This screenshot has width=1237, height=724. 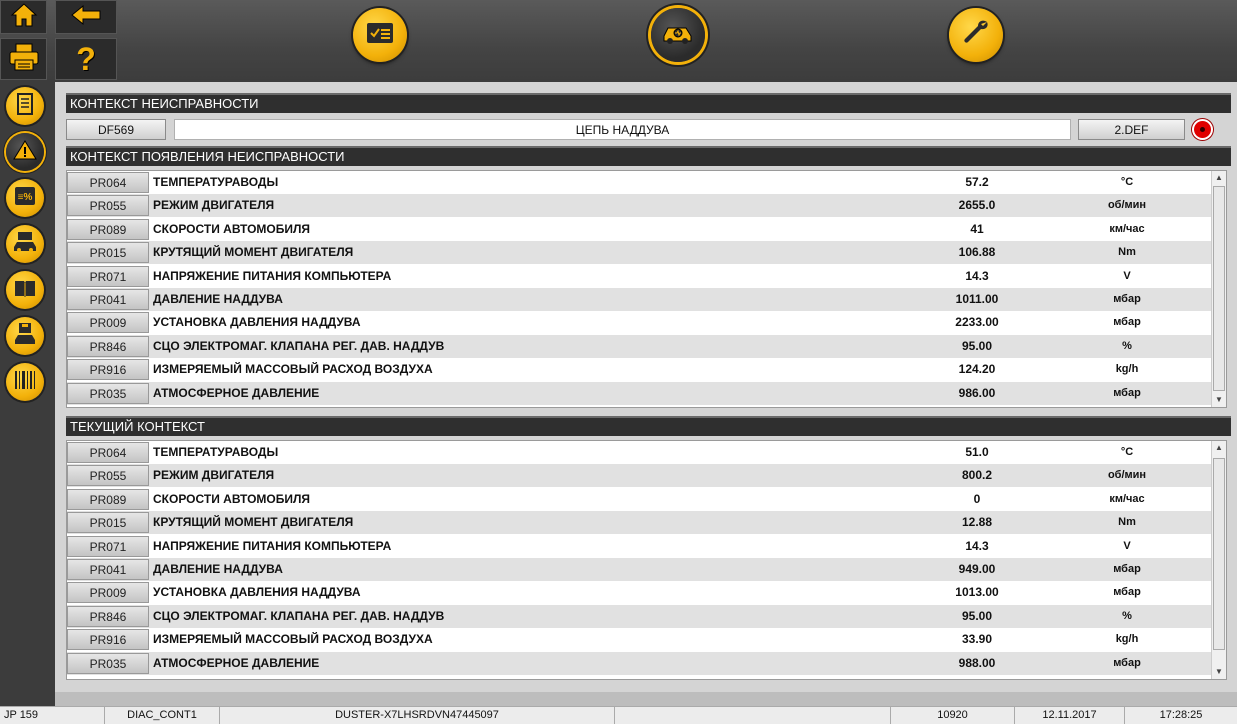 I want to click on parameter-unit: kg/h, so click(x=1127, y=369).